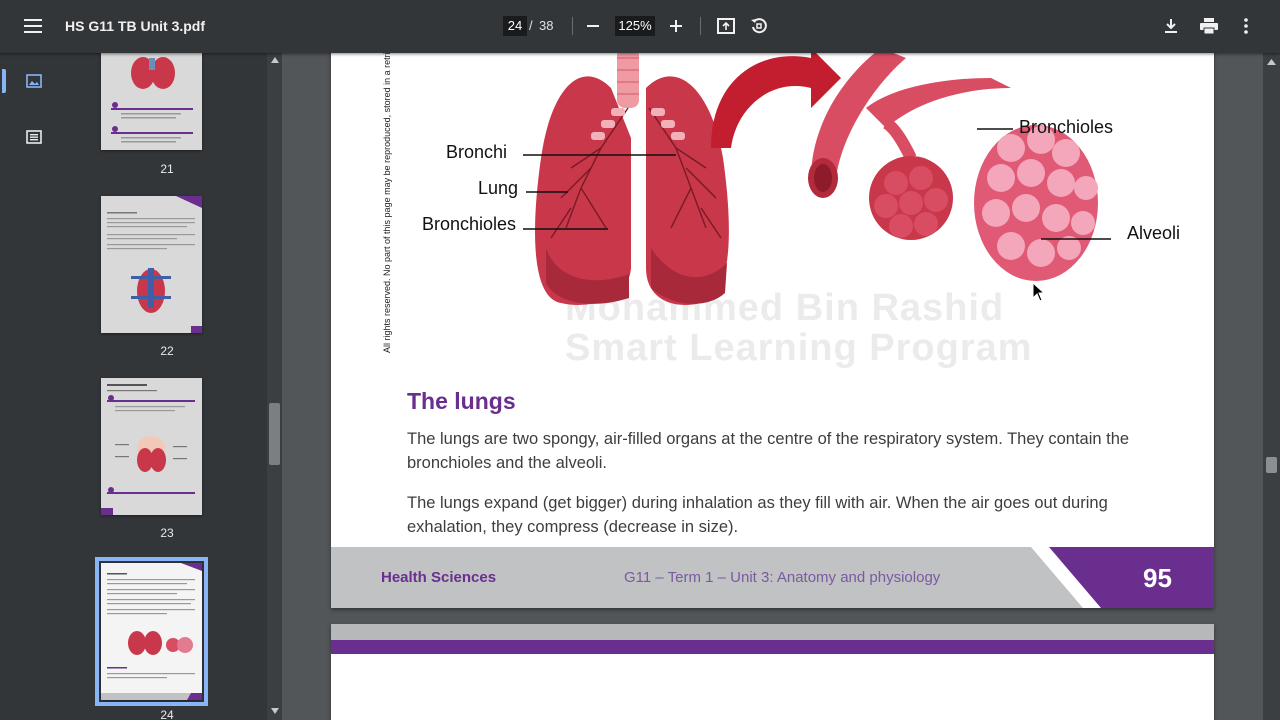  What do you see at coordinates (1157, 578) in the screenshot?
I see `page-number: 95` at bounding box center [1157, 578].